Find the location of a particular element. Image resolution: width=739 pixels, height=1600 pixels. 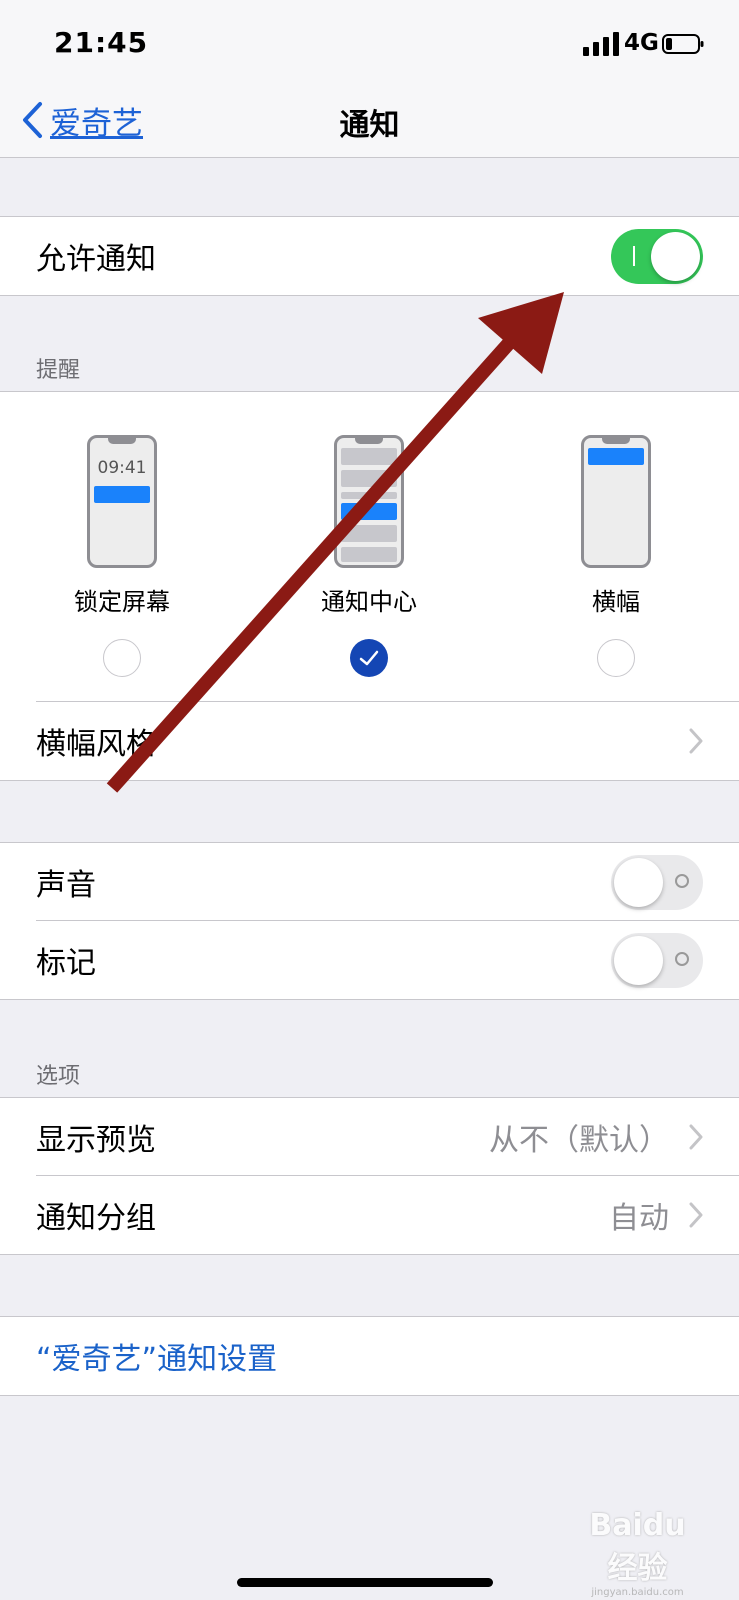

allow-notifications-row: 允许通知 is located at coordinates (369, 256).